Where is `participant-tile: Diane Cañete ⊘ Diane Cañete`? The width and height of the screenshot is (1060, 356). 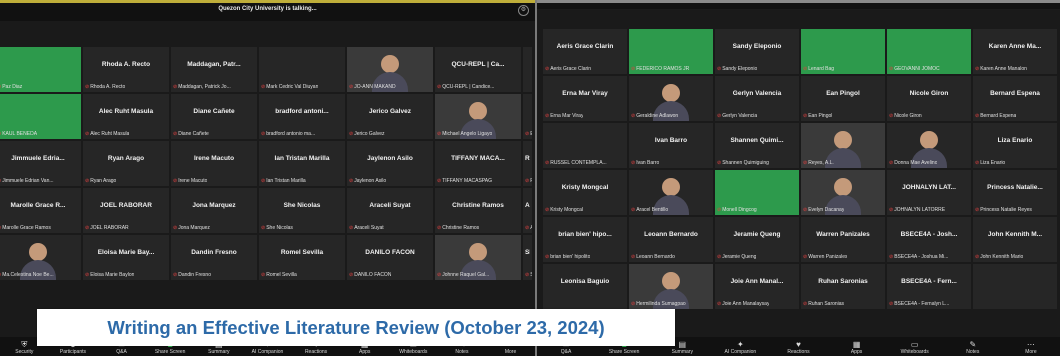 participant-tile: Diane Cañete ⊘ Diane Cañete is located at coordinates (214, 116).